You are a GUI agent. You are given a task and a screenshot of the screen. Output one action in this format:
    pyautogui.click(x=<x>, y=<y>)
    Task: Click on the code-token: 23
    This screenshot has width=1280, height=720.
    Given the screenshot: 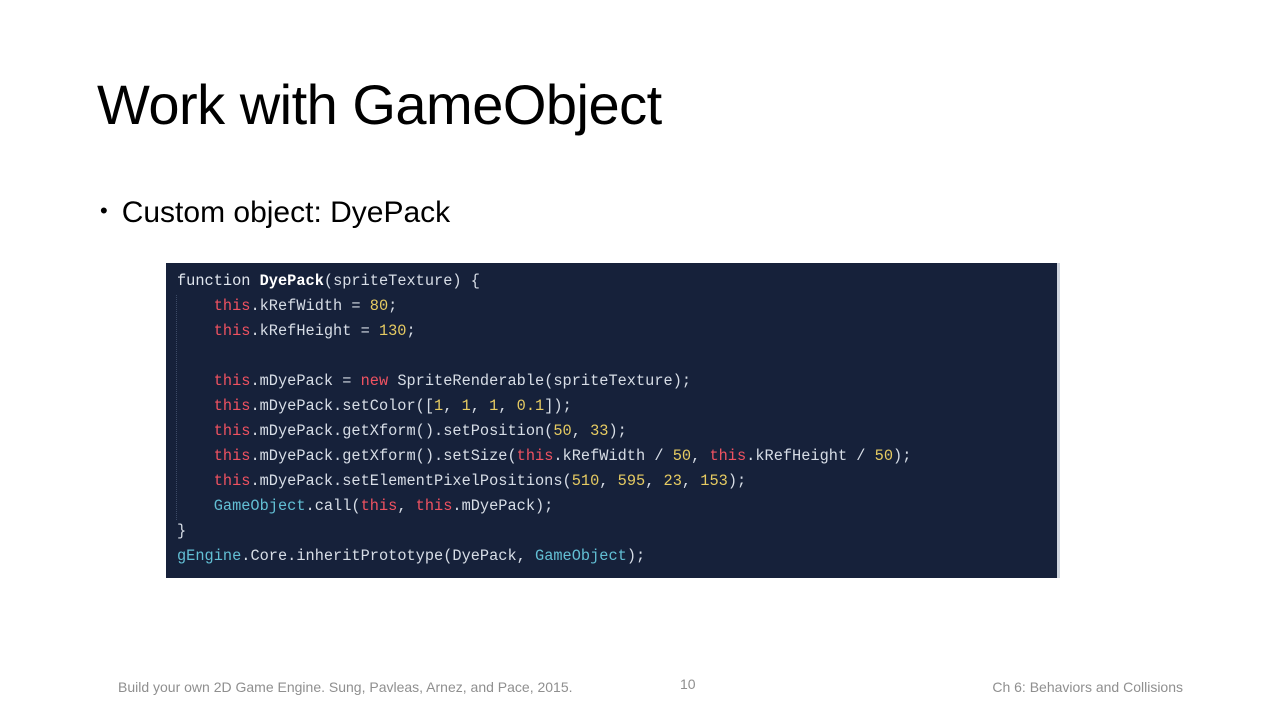 What is the action you would take?
    pyautogui.click(x=672, y=481)
    